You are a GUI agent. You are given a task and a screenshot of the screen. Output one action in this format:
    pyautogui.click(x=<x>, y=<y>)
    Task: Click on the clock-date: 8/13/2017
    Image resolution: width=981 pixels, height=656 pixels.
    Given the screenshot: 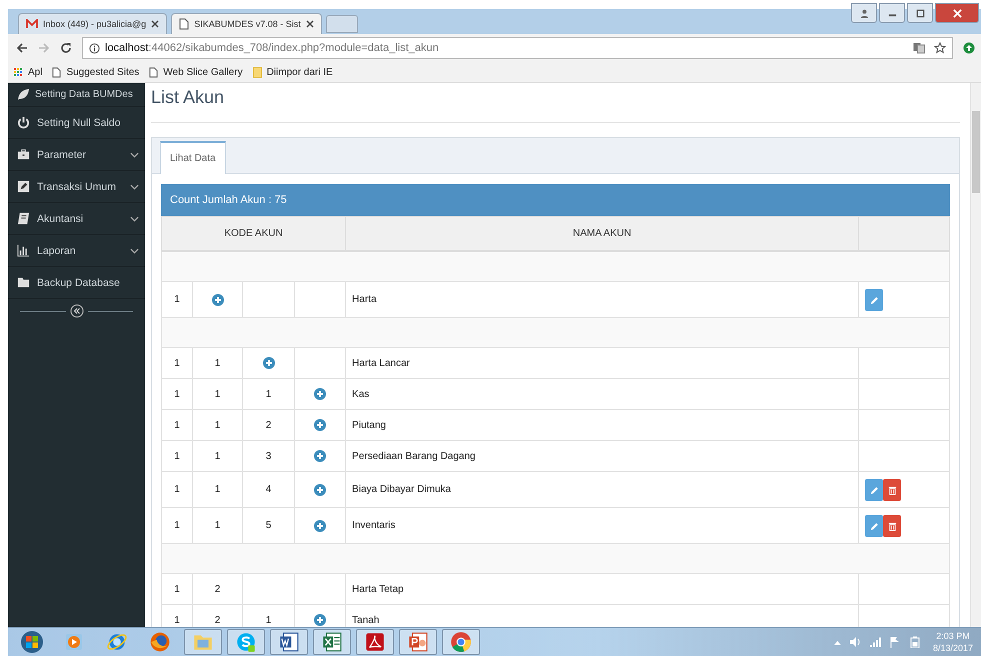 What is the action you would take?
    pyautogui.click(x=952, y=648)
    